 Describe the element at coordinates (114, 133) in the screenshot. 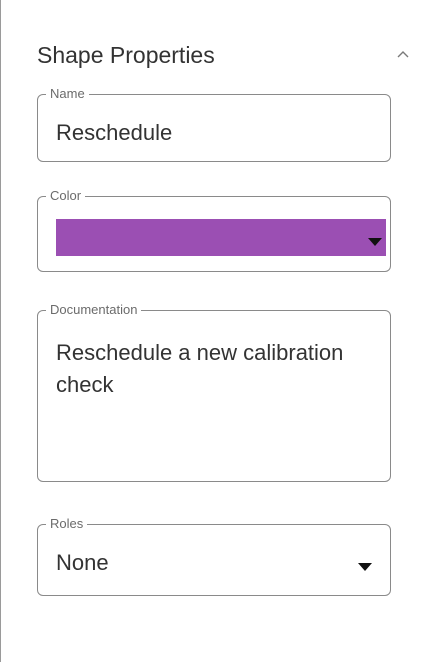

I see `name-input: Reschedule` at that location.